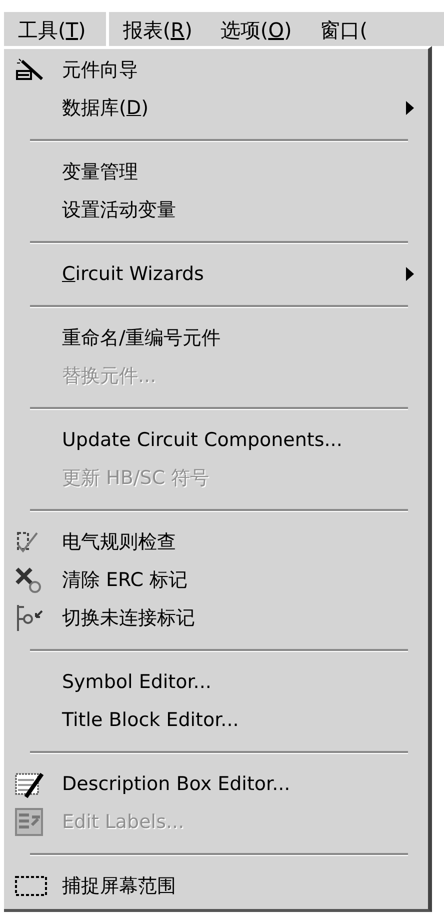  What do you see at coordinates (216, 338) in the screenshot?
I see `menu-item: 重命名/重编号元件` at bounding box center [216, 338].